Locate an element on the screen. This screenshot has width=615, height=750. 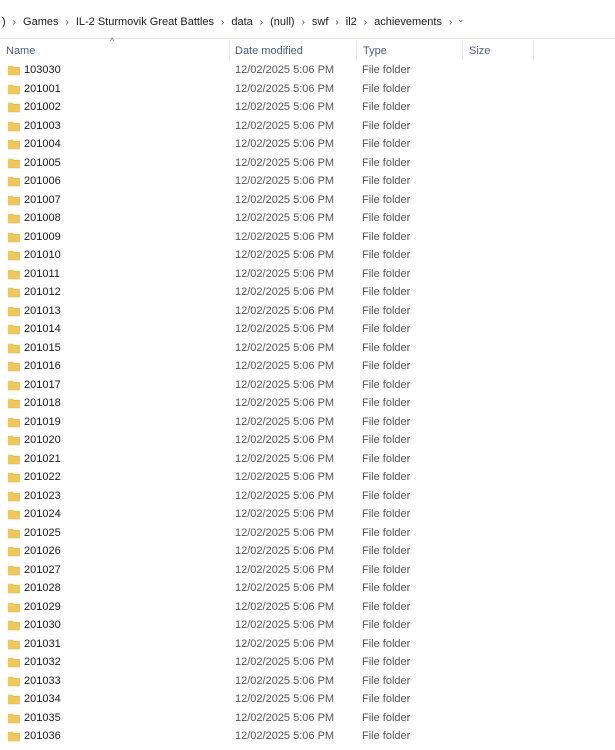
list-item: 201012 12/02/2025 5:06 PM File folder is located at coordinates (307, 292).